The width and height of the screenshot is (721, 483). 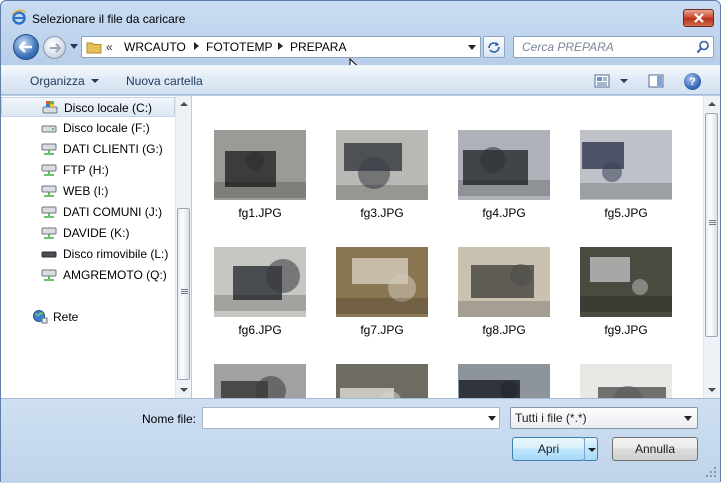 What do you see at coordinates (88, 317) in the screenshot?
I see `sidebar-item-rete: Rete` at bounding box center [88, 317].